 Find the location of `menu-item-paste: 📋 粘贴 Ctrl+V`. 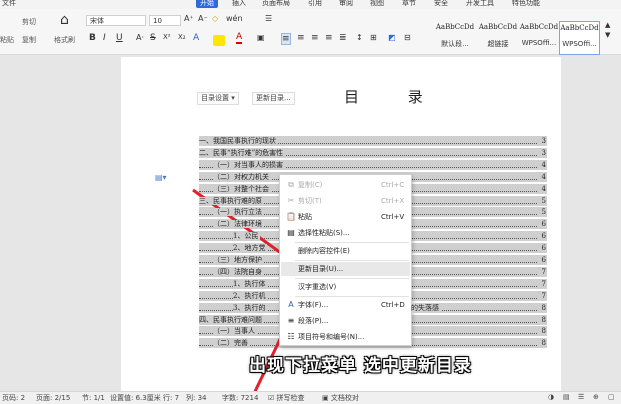

menu-item-paste: 📋 粘贴 Ctrl+V is located at coordinates (345, 217).